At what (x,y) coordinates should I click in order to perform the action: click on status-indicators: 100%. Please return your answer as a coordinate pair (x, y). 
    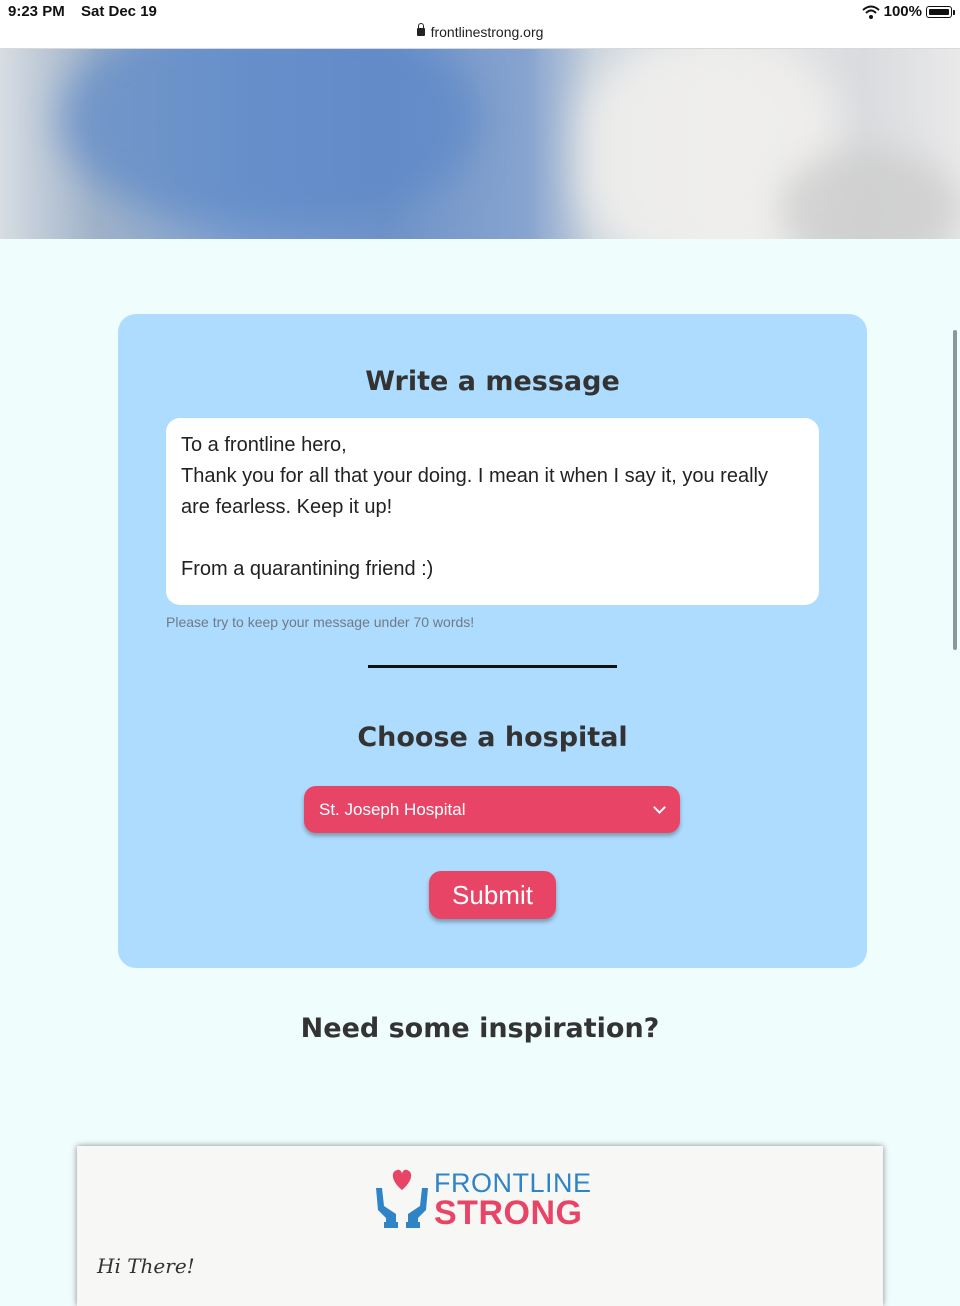
    Looking at the image, I should click on (908, 11).